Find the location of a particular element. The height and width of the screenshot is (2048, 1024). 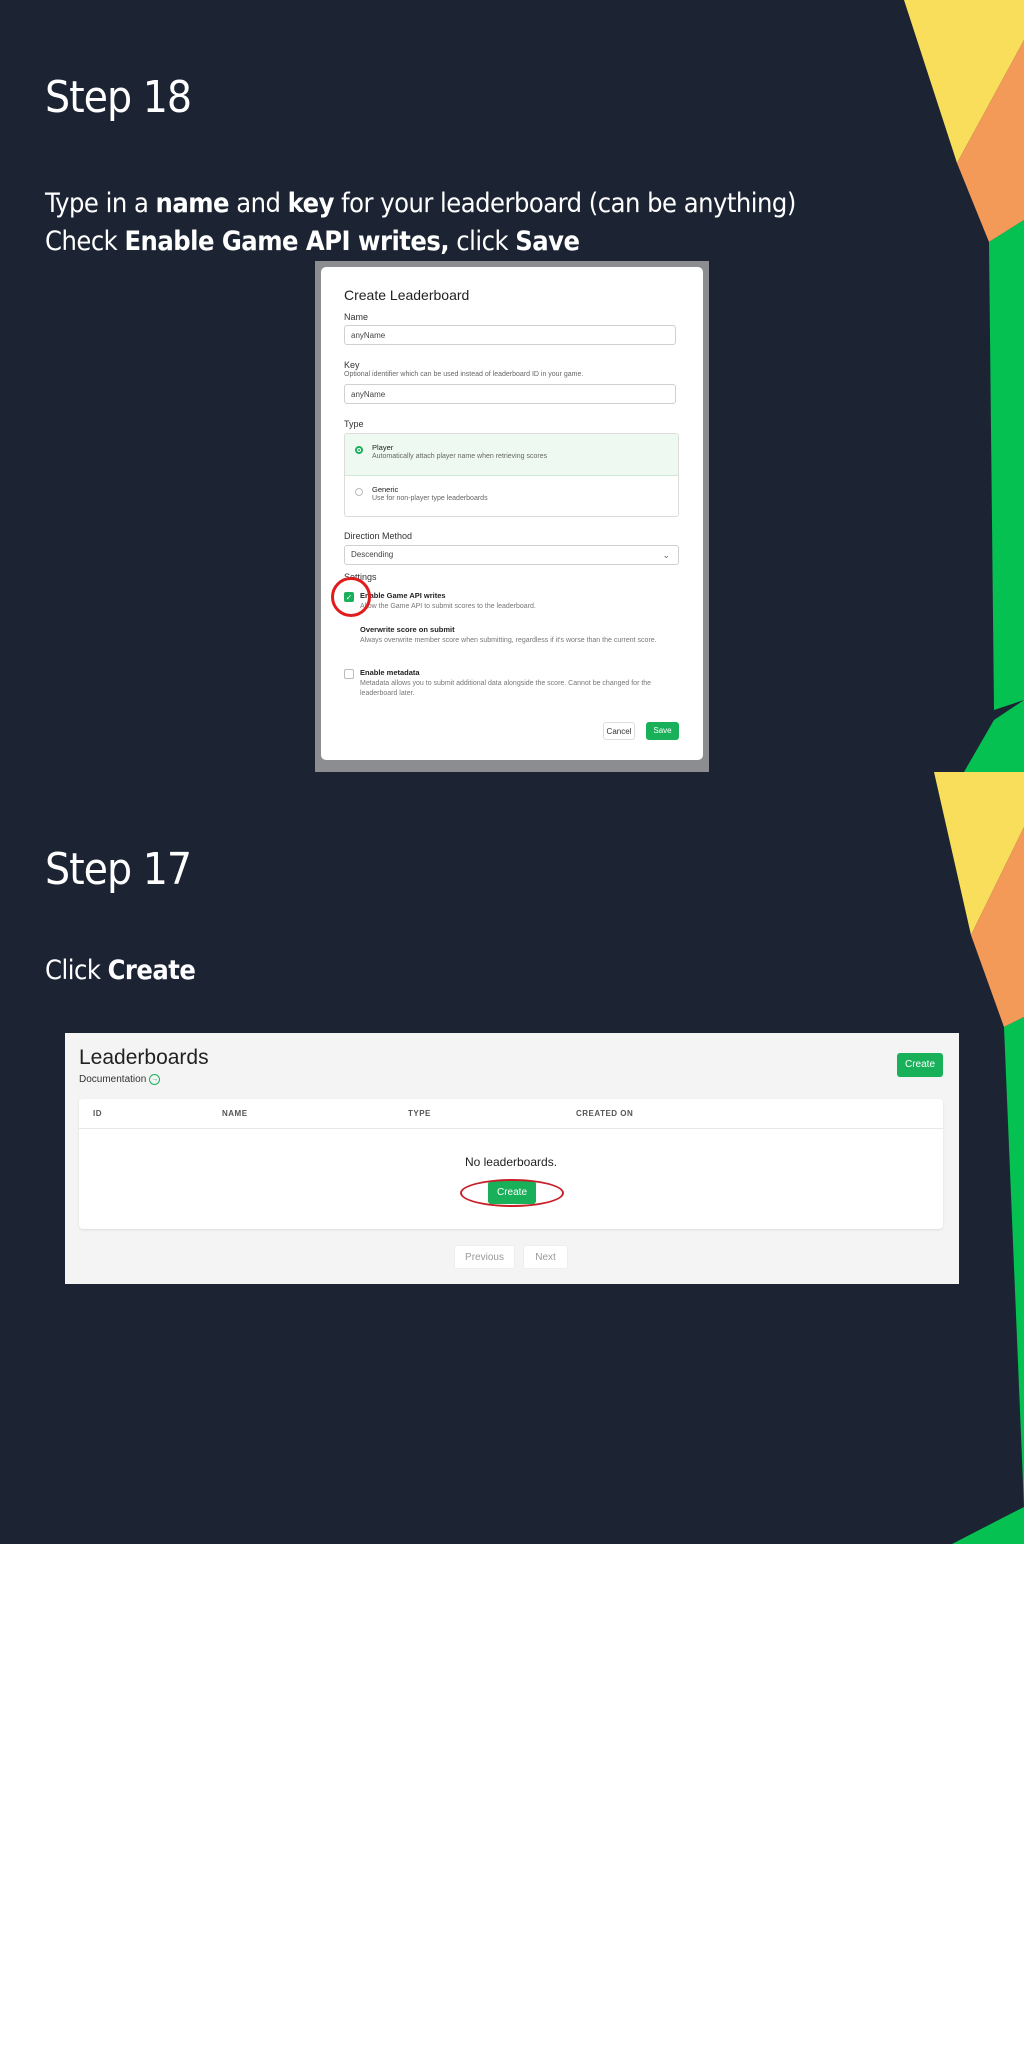

step-title: Step 17 is located at coordinates (118, 869).